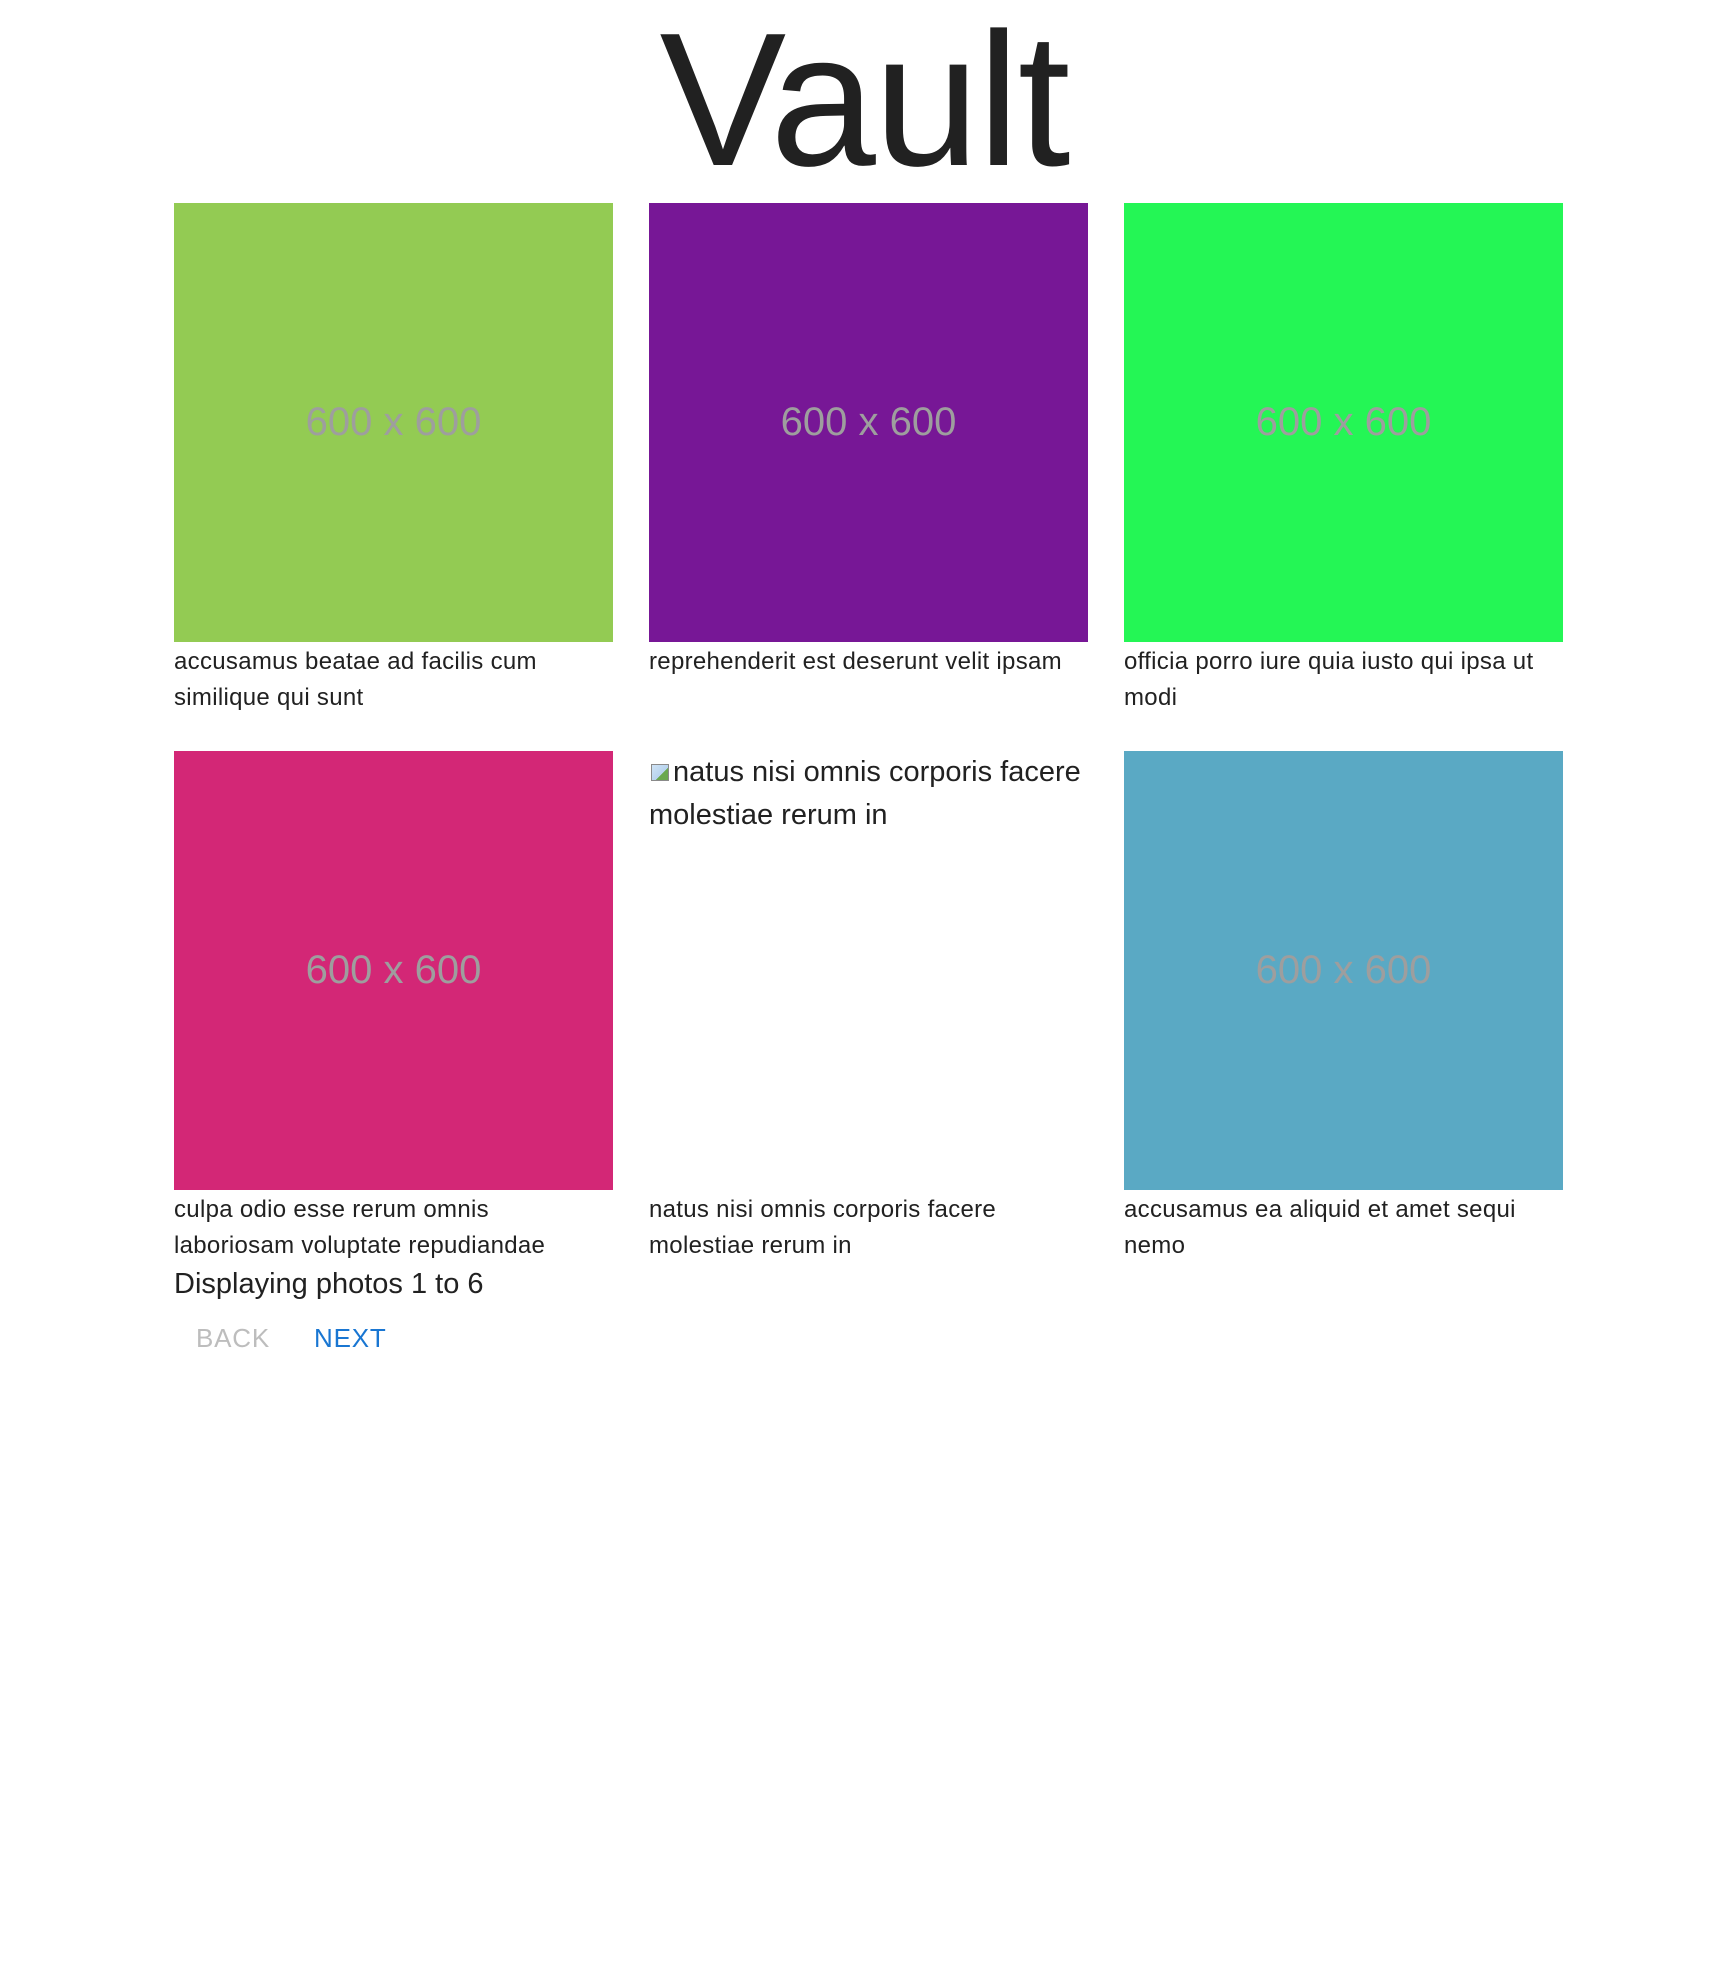 Image resolution: width=1728 pixels, height=1983 pixels. I want to click on broken-image-icon, so click(660, 772).